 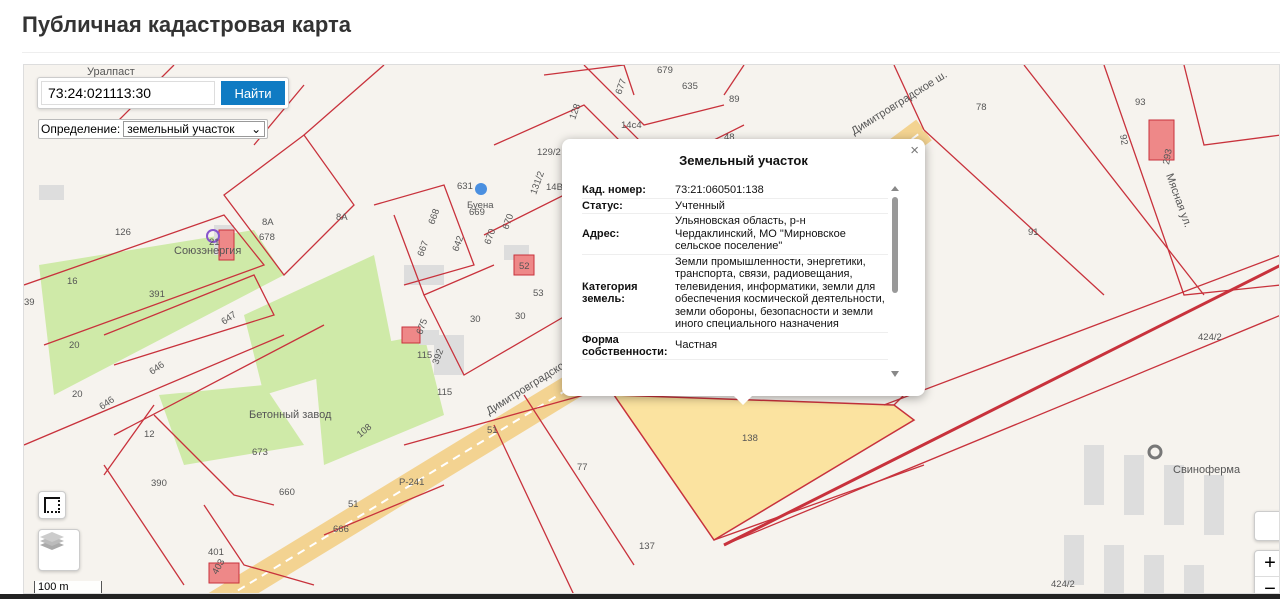 What do you see at coordinates (481, 189) in the screenshot?
I see `cafe-poi-icon` at bounding box center [481, 189].